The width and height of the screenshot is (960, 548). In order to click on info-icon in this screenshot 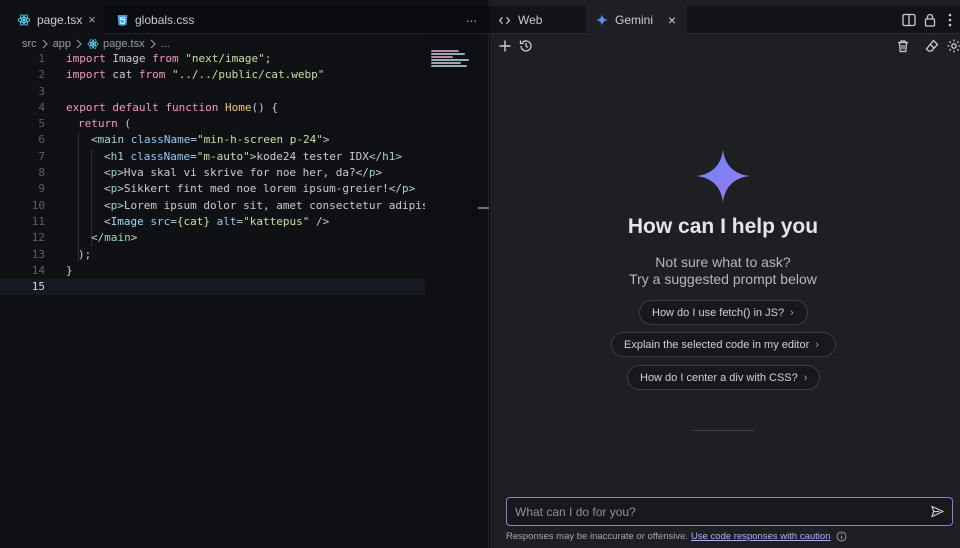, I will do `click(841, 536)`.